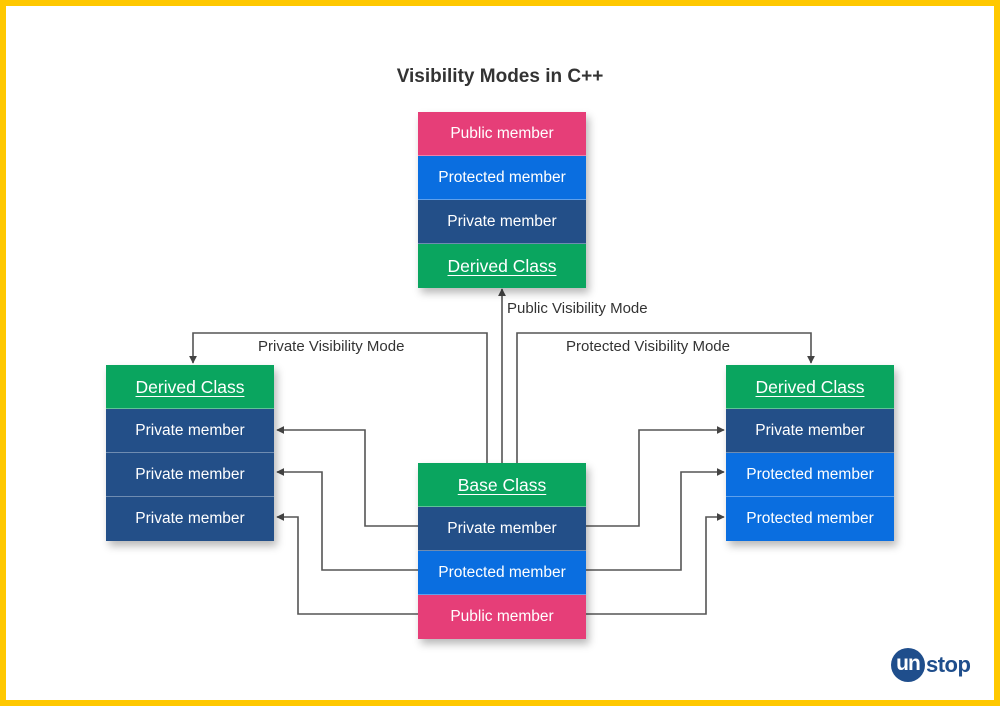  What do you see at coordinates (648, 346) in the screenshot?
I see `protected-visibility-mode-label: Protected Visibility Mode` at bounding box center [648, 346].